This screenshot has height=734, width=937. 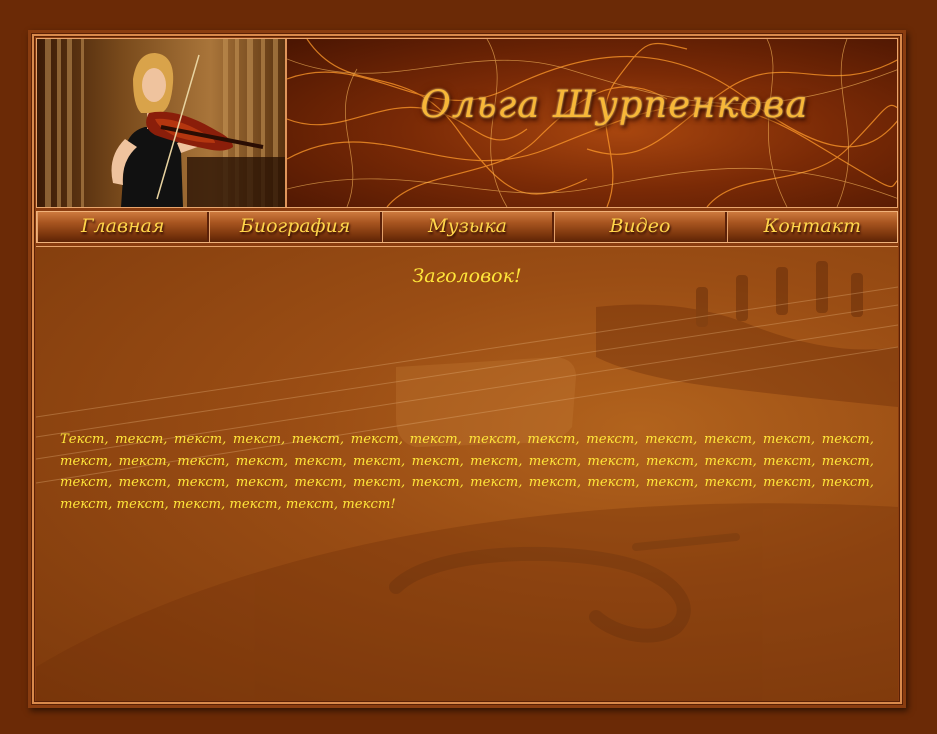 I want to click on violinist-photo, so click(x=162, y=123).